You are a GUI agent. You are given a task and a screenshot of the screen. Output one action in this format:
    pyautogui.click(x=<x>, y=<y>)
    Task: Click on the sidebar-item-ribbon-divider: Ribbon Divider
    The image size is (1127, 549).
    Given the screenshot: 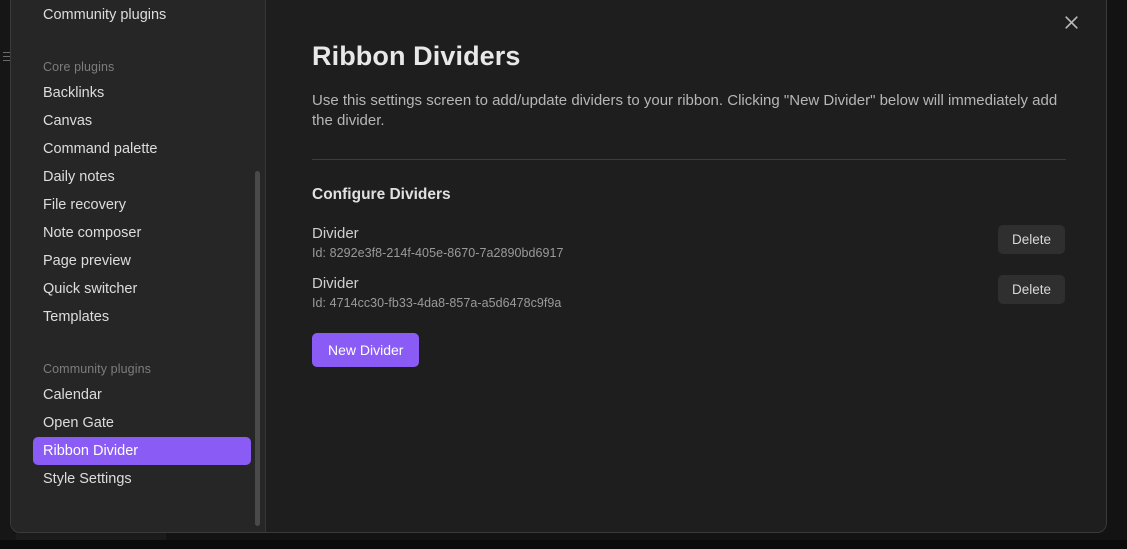 What is the action you would take?
    pyautogui.click(x=142, y=451)
    